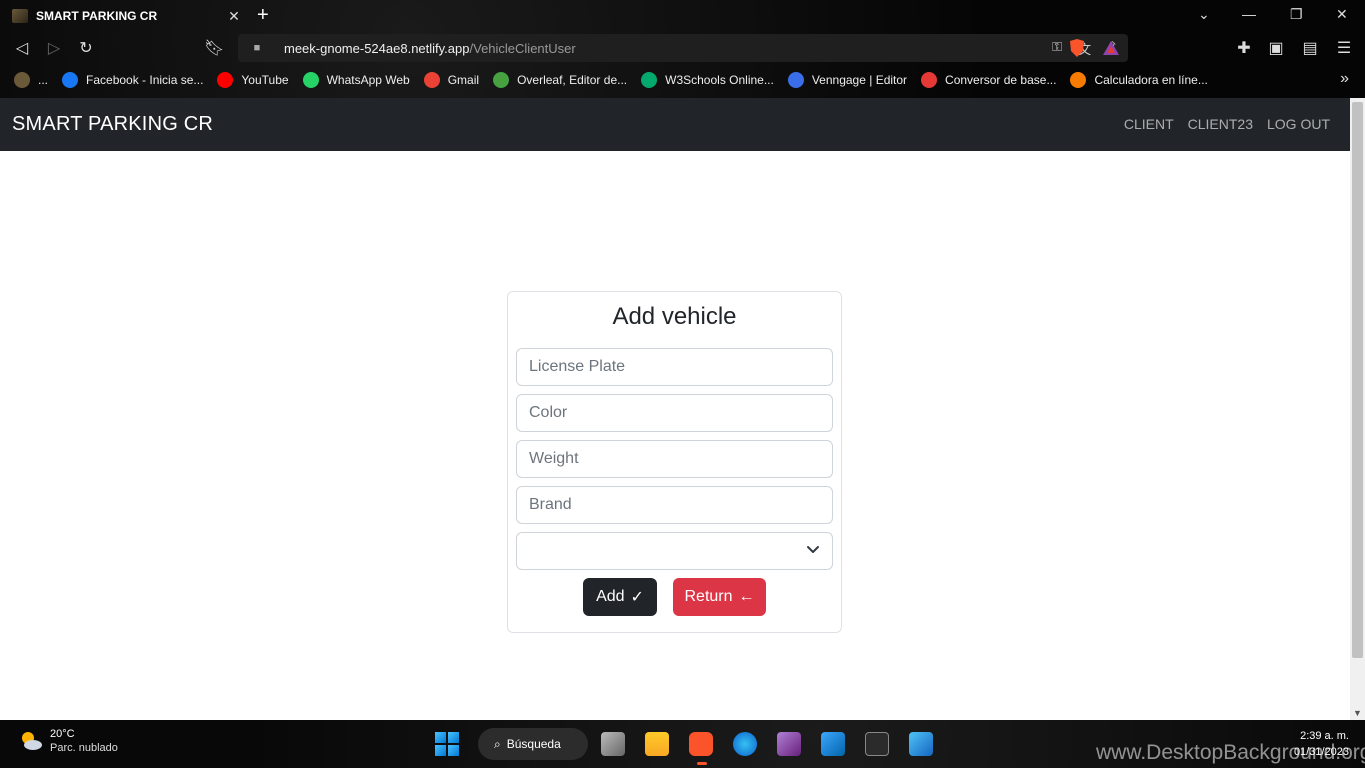  What do you see at coordinates (1057, 48) in the screenshot?
I see `key-icon: ⚿` at bounding box center [1057, 48].